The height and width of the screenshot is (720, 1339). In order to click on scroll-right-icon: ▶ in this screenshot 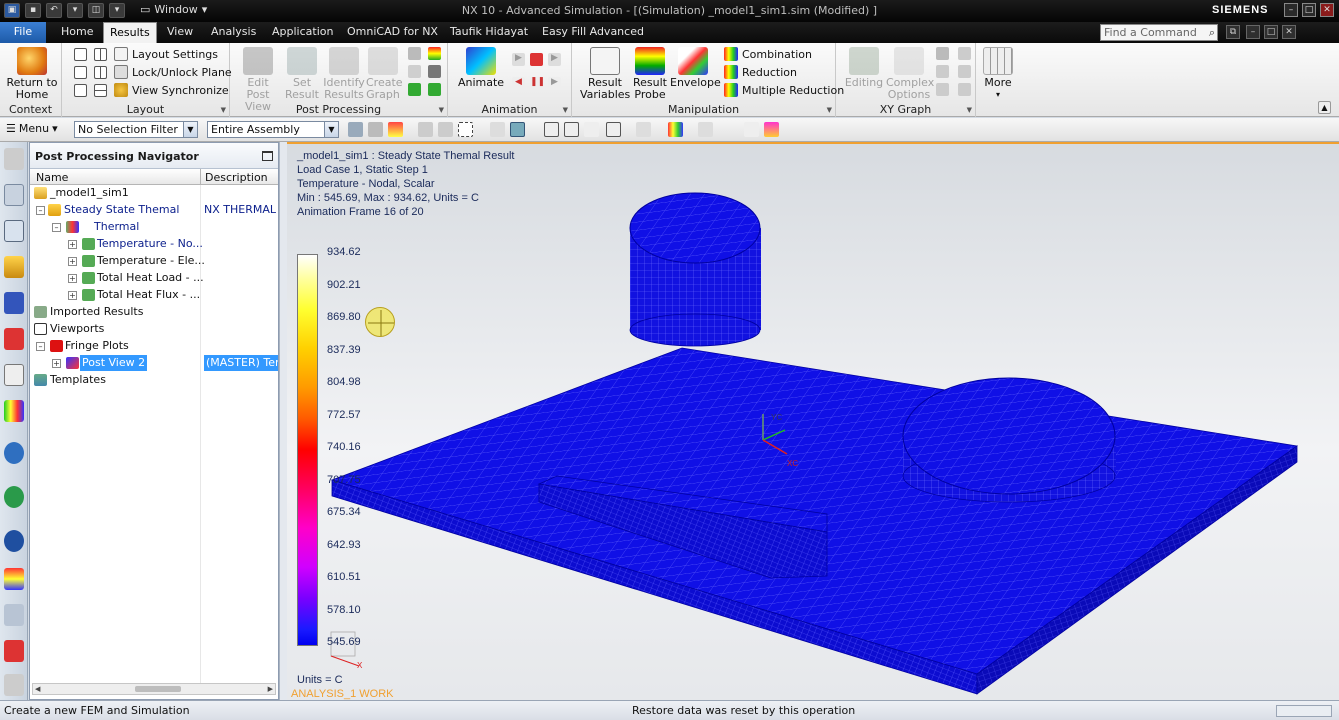, I will do `click(270, 689)`.